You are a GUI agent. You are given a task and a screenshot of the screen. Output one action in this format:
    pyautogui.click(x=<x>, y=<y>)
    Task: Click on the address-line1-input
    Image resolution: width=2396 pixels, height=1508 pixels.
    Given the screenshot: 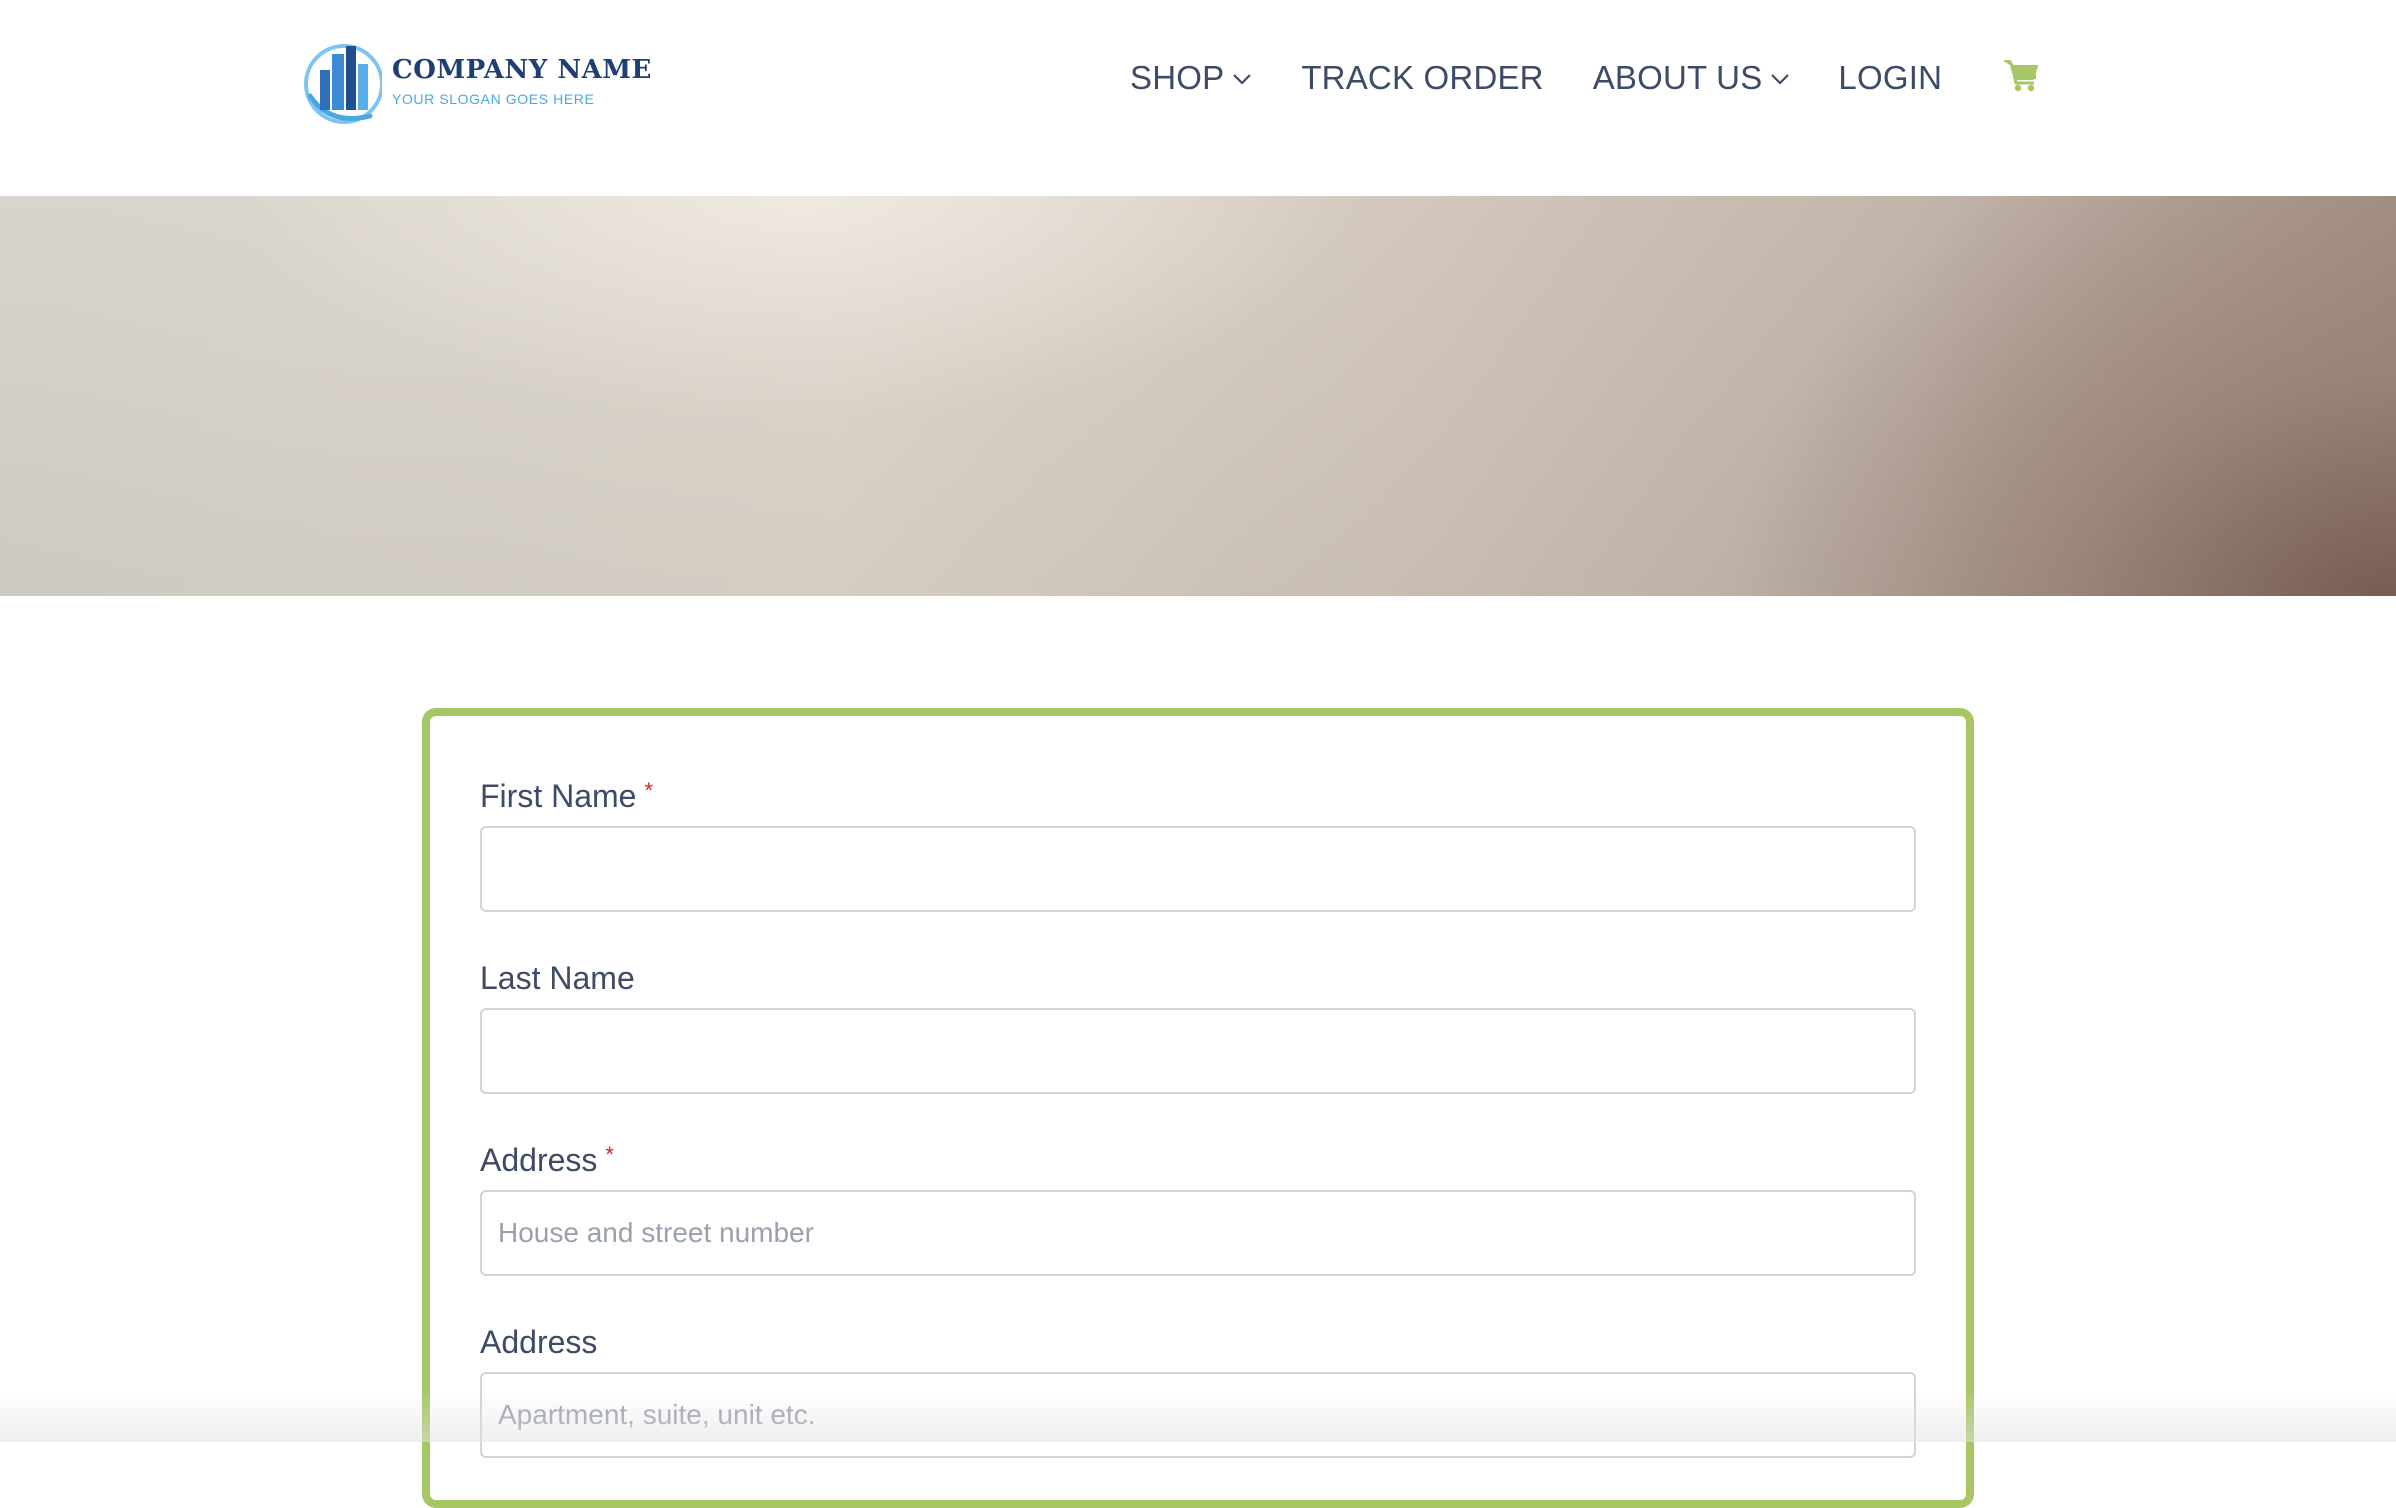 What is the action you would take?
    pyautogui.click(x=1198, y=1233)
    